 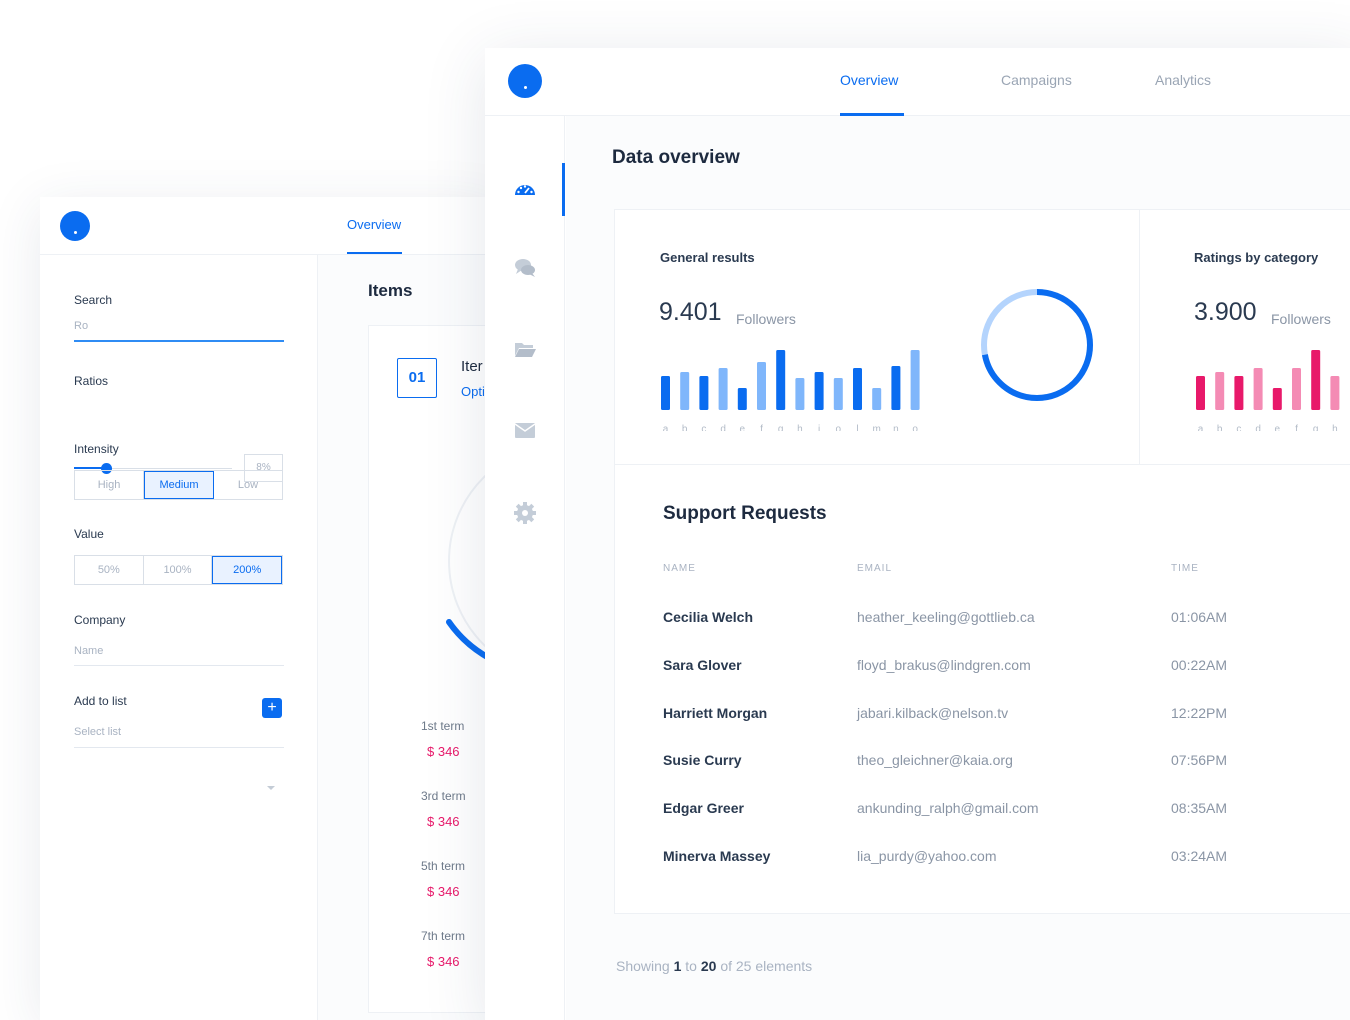 I want to click on sidebar-active-indicator, so click(x=563, y=189).